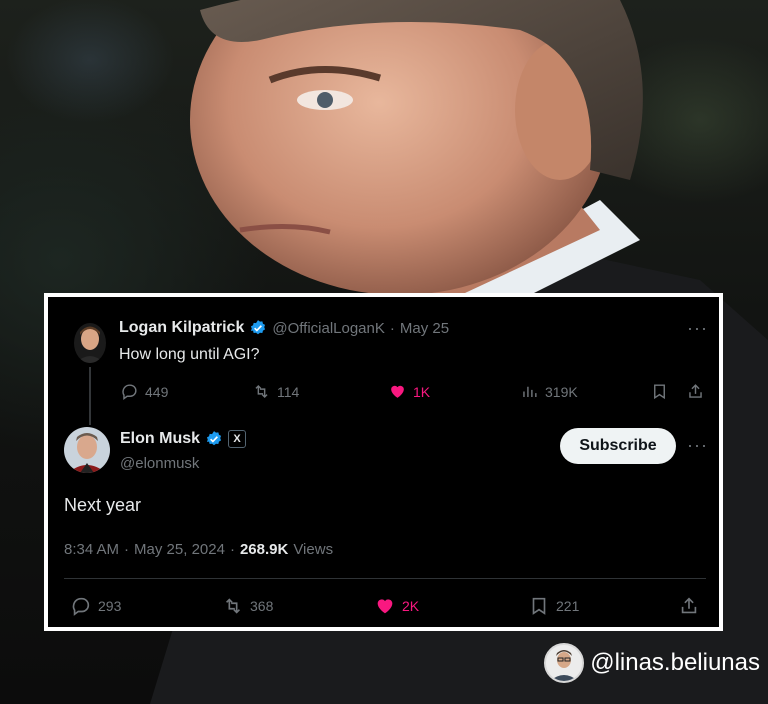 Image resolution: width=768 pixels, height=704 pixels. I want to click on repost-action: 368, so click(247, 606).